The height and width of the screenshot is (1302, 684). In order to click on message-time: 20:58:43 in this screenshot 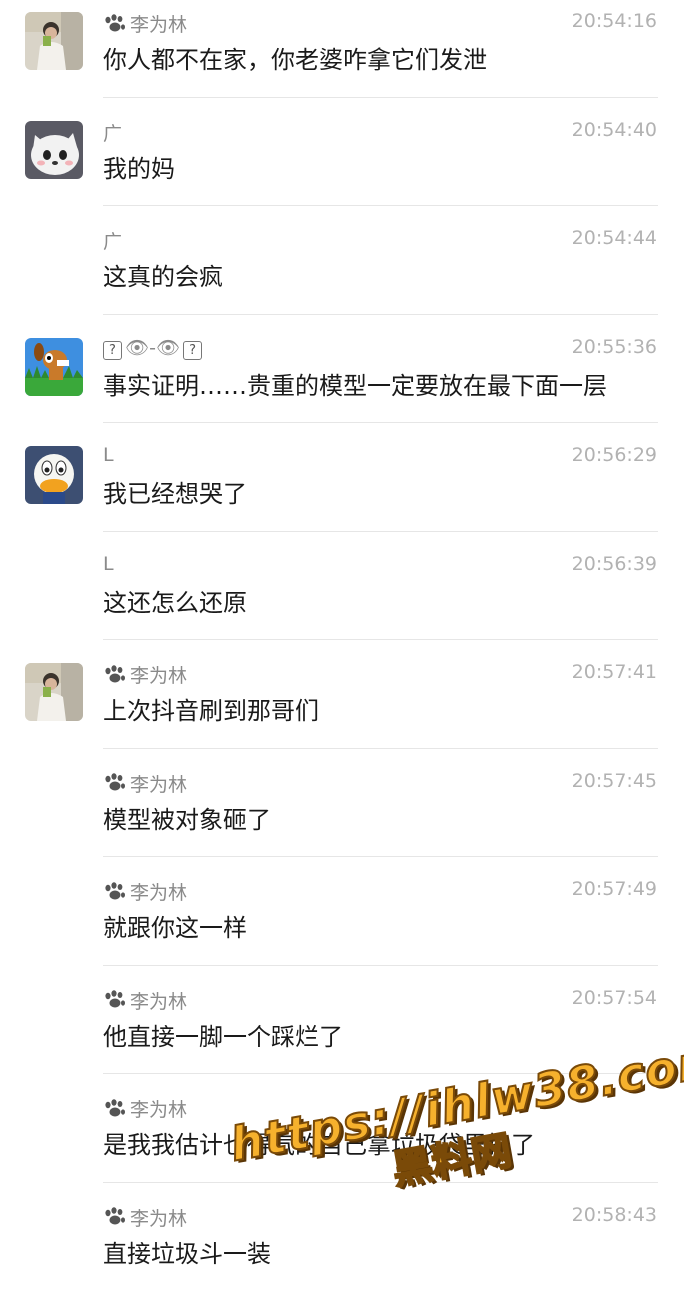, I will do `click(614, 1215)`.